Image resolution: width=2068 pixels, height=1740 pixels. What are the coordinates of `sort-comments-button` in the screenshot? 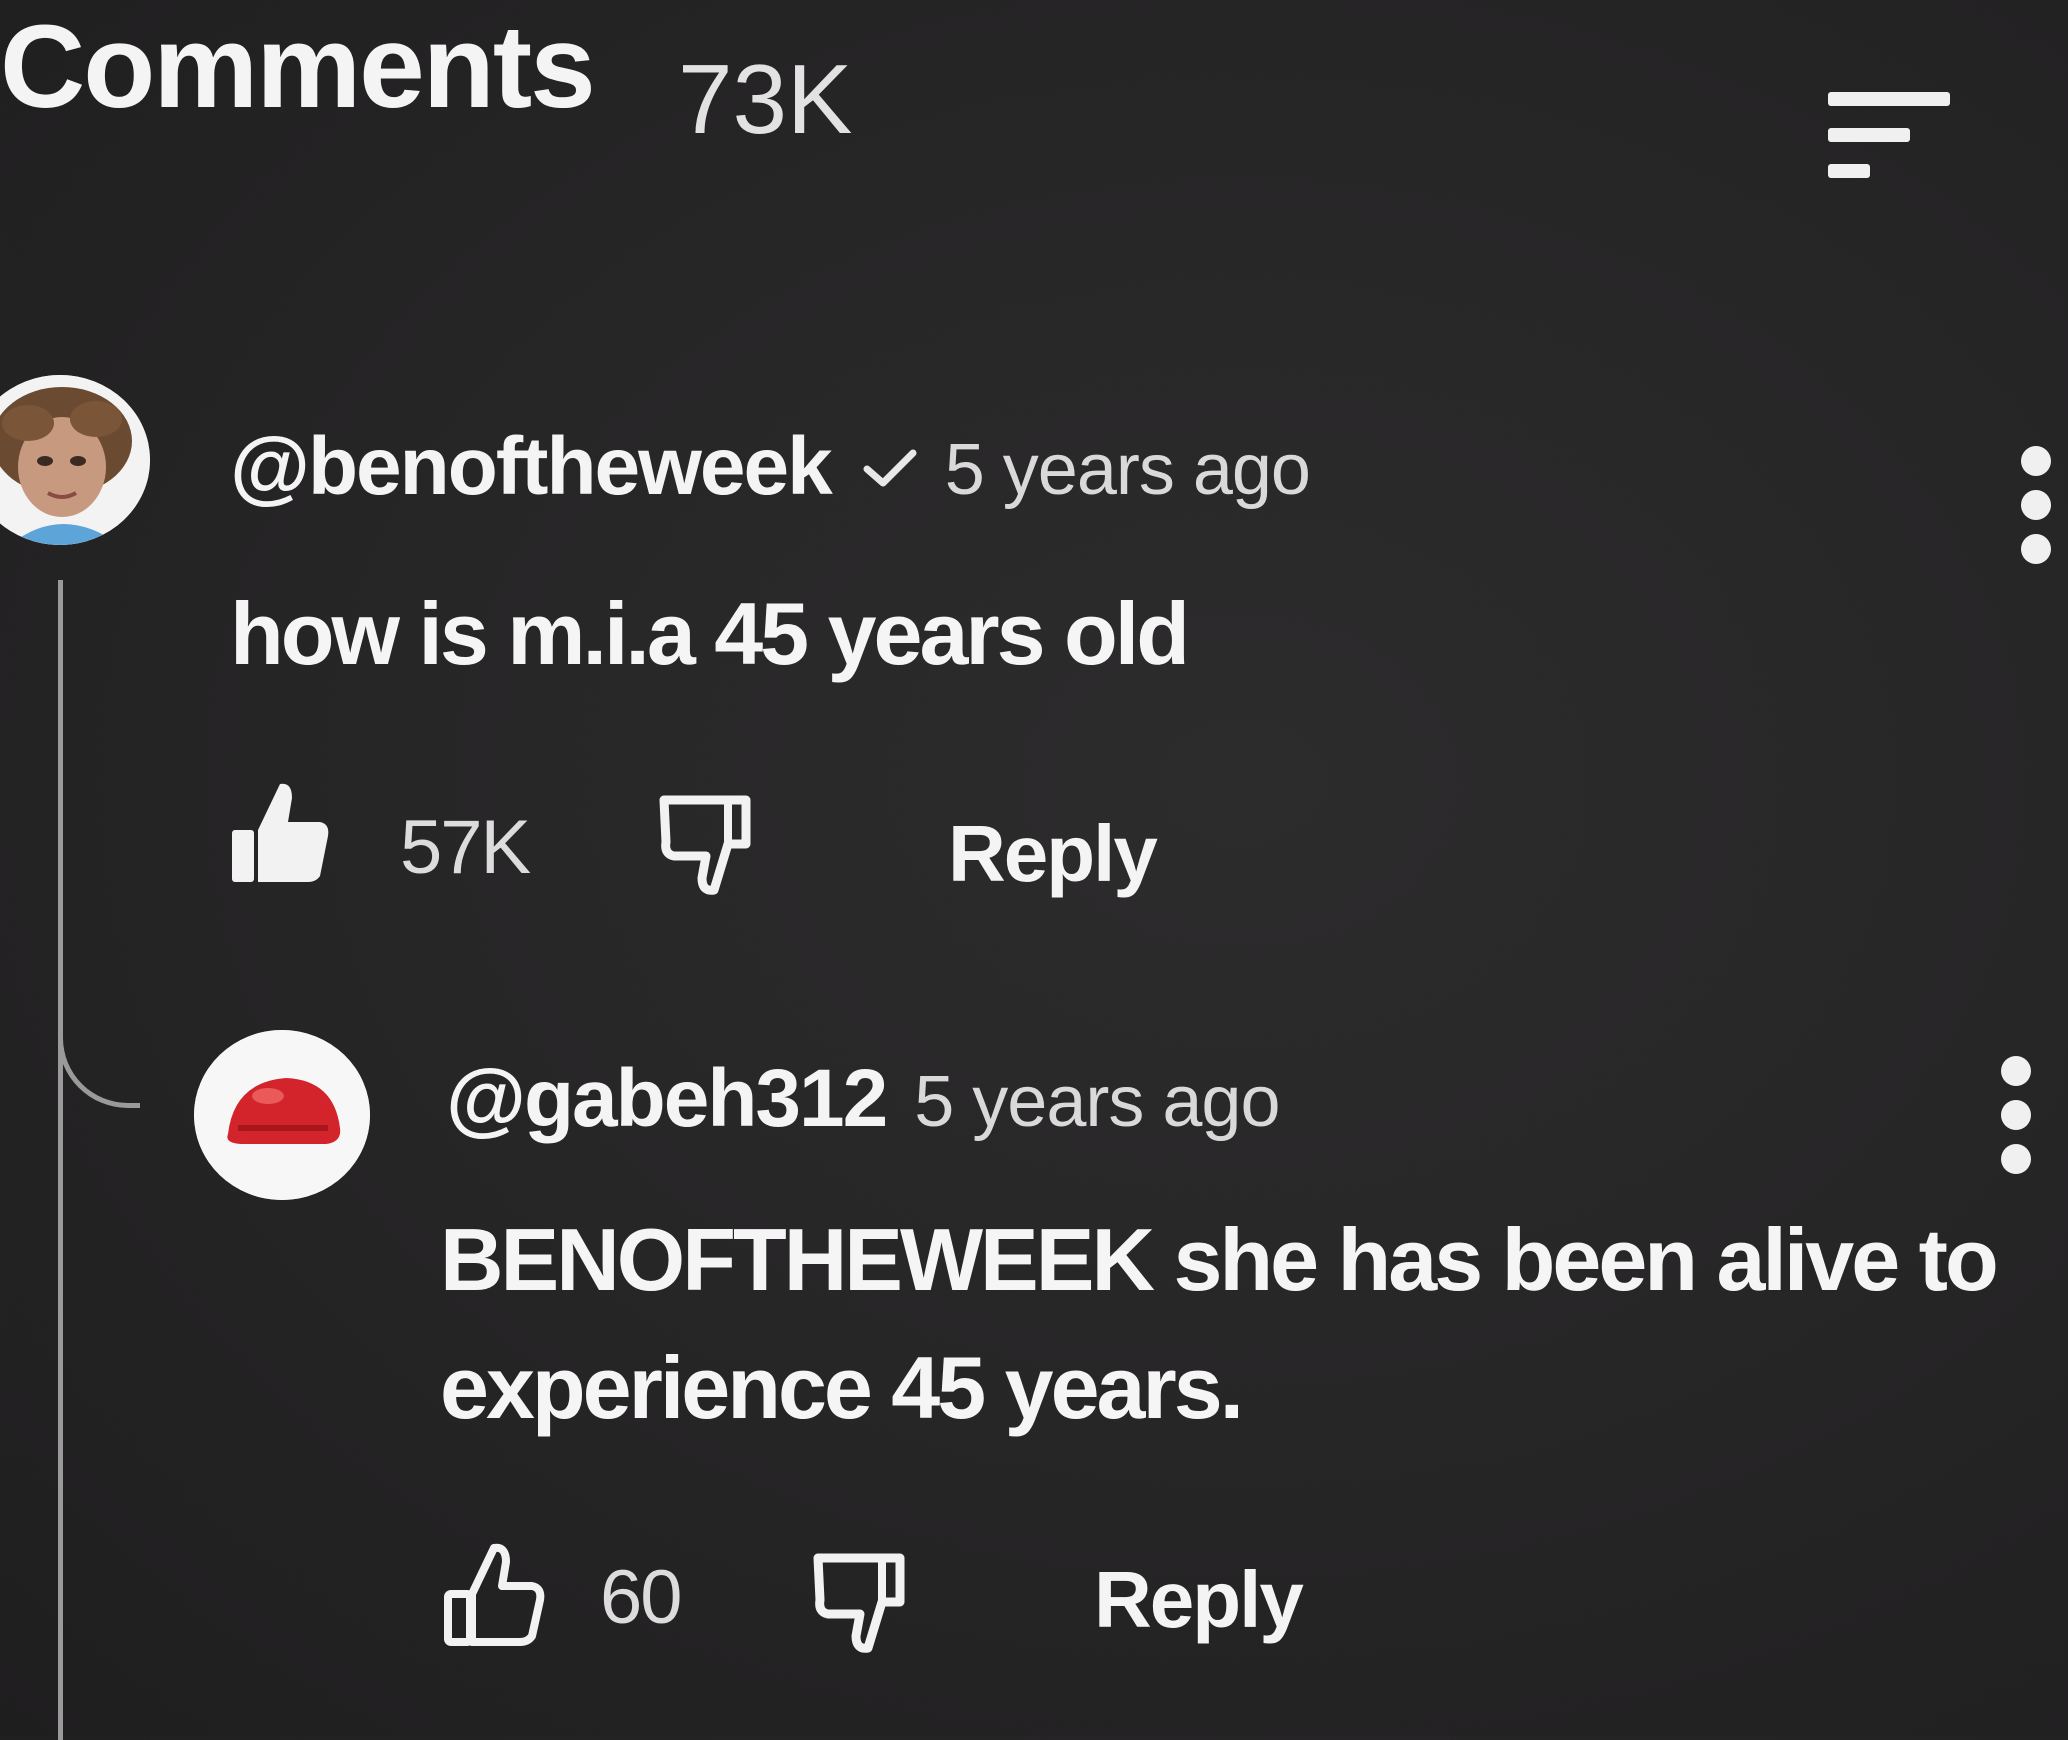 It's located at (1890, 147).